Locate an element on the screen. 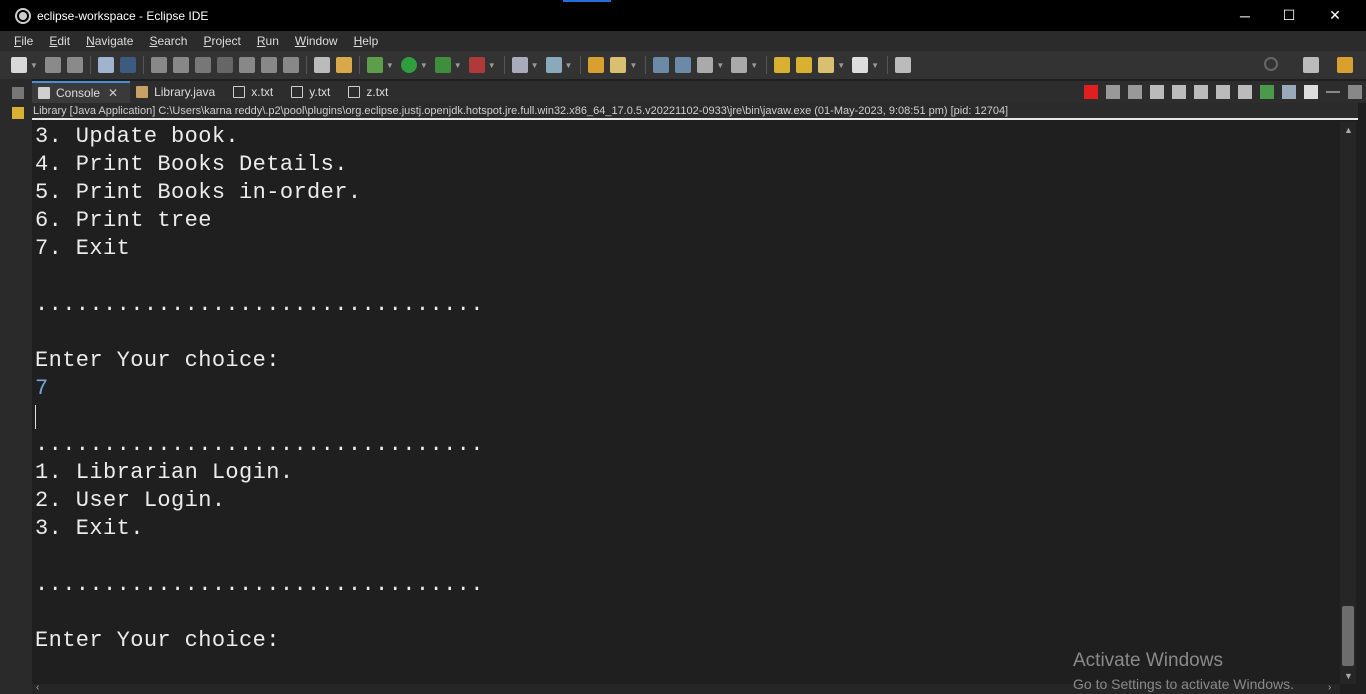 This screenshot has height=694, width=1366. new-java-package-icon is located at coordinates (519, 65).